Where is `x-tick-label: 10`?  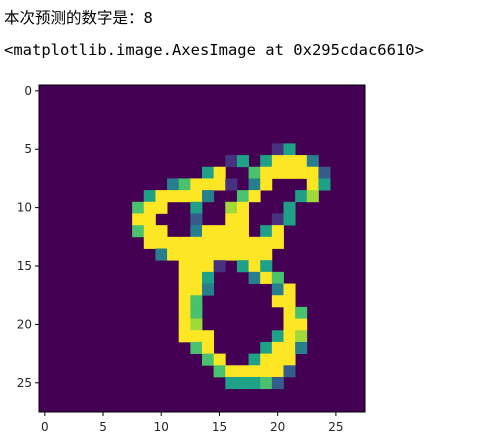 x-tick-label: 10 is located at coordinates (161, 427).